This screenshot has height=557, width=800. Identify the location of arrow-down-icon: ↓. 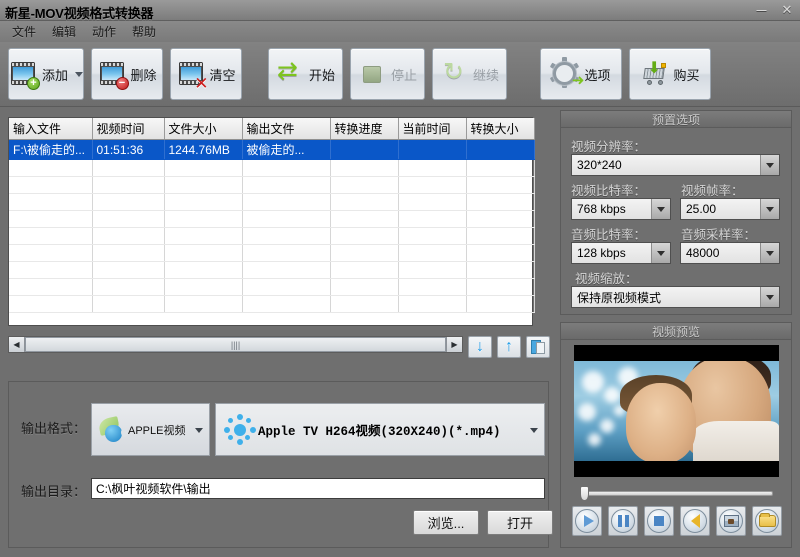
(480, 346).